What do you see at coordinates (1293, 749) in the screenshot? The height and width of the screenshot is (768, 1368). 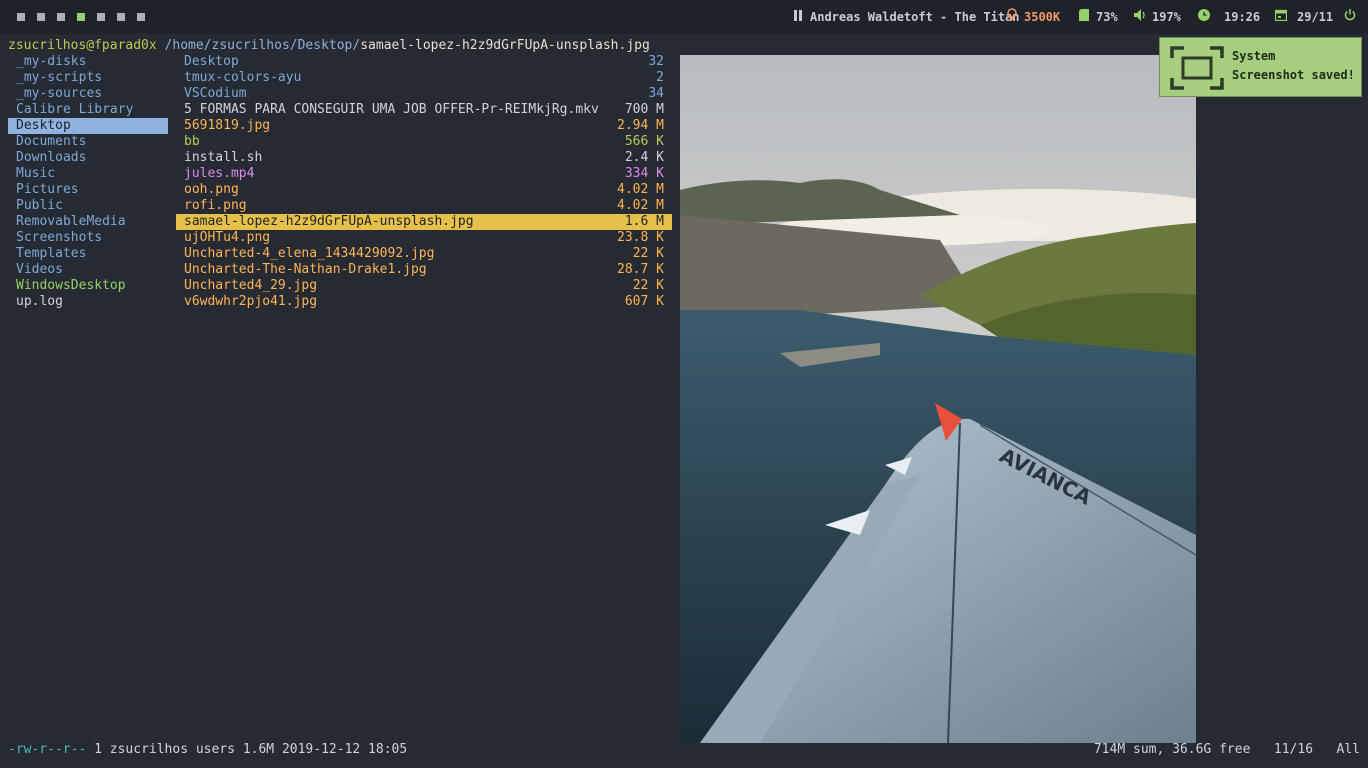 I see `cursor-position: 11/16` at bounding box center [1293, 749].